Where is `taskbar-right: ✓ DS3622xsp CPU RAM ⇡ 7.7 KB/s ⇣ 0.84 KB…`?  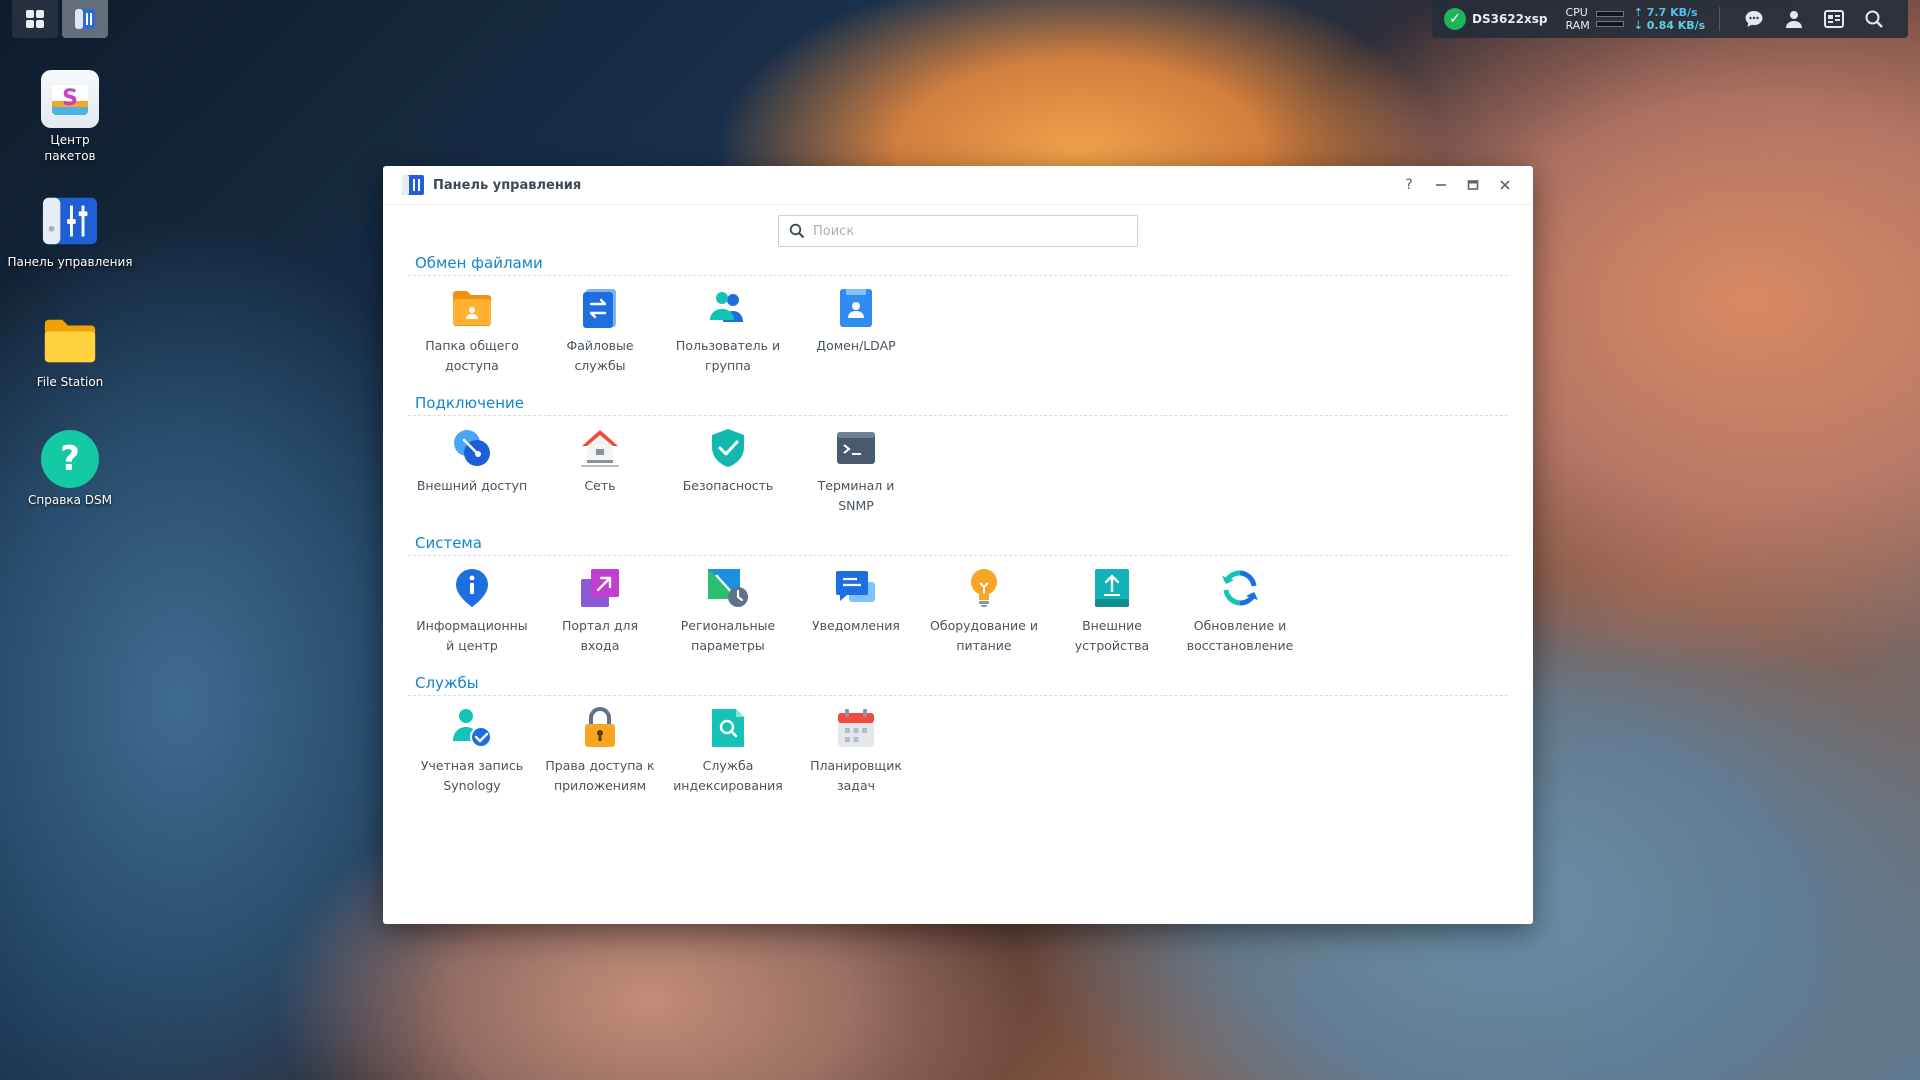
taskbar-right: ✓ DS3622xsp CPU RAM ⇡ 7.7 KB/s ⇣ 0.84 KB… is located at coordinates (1670, 19).